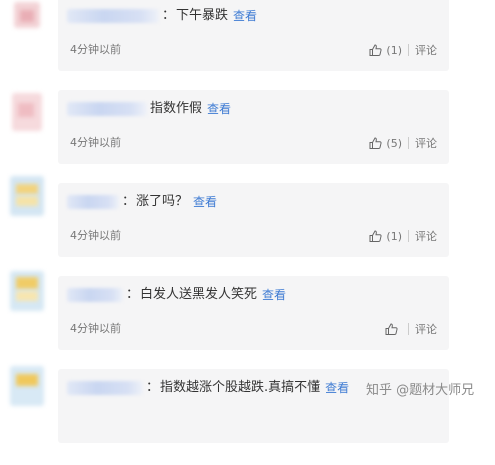  Describe the element at coordinates (253, 35) in the screenshot. I see `comment-card: ： 下午暴跌 查看 4分钟以前 (1) 评论` at that location.